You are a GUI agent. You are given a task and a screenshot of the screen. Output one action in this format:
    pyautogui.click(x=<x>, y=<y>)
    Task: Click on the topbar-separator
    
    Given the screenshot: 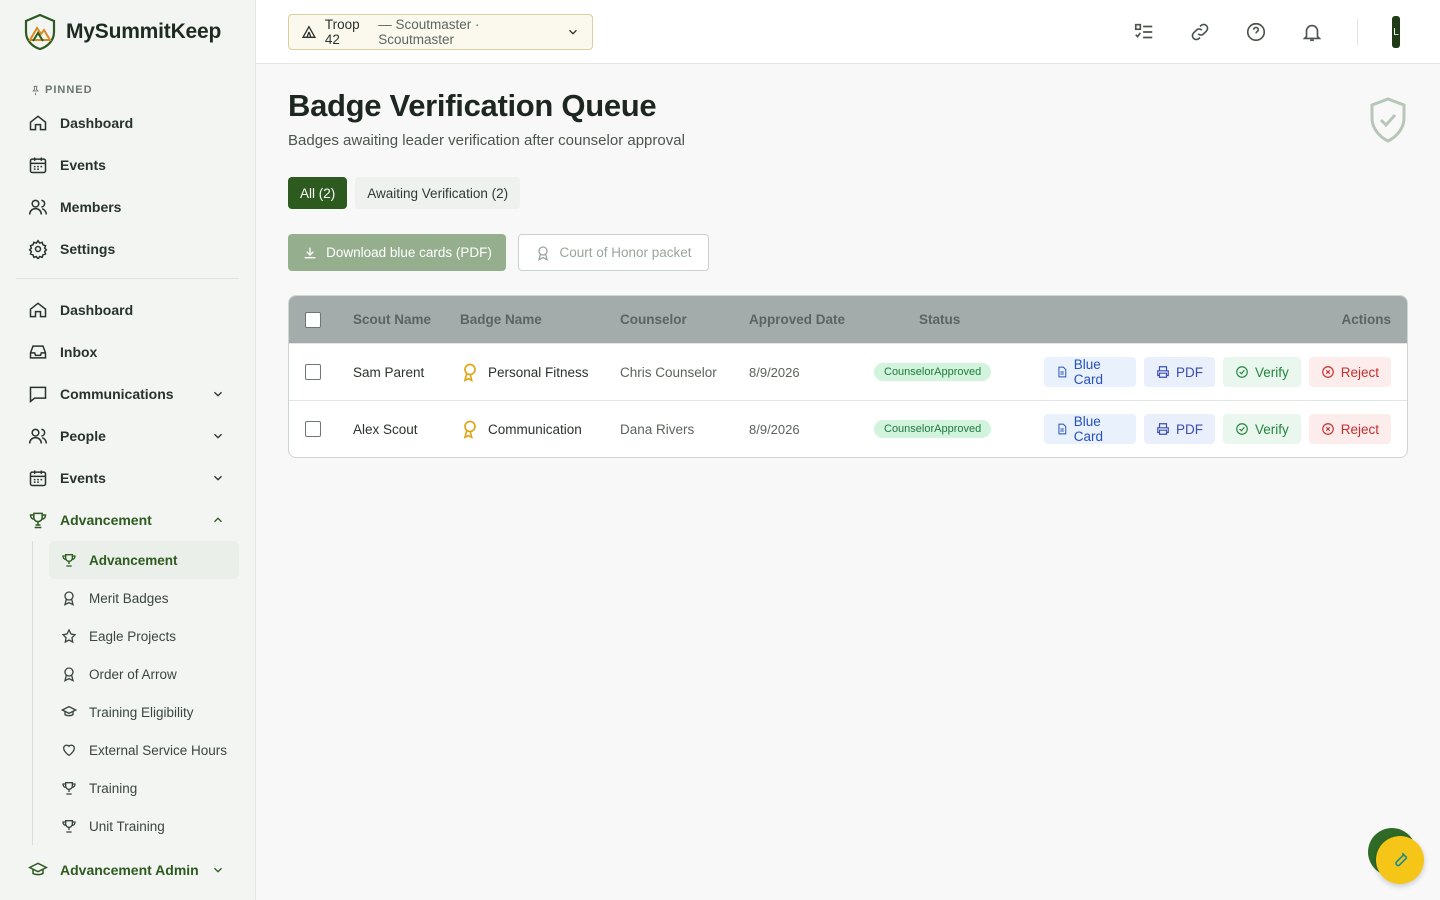 What is the action you would take?
    pyautogui.click(x=1357, y=32)
    